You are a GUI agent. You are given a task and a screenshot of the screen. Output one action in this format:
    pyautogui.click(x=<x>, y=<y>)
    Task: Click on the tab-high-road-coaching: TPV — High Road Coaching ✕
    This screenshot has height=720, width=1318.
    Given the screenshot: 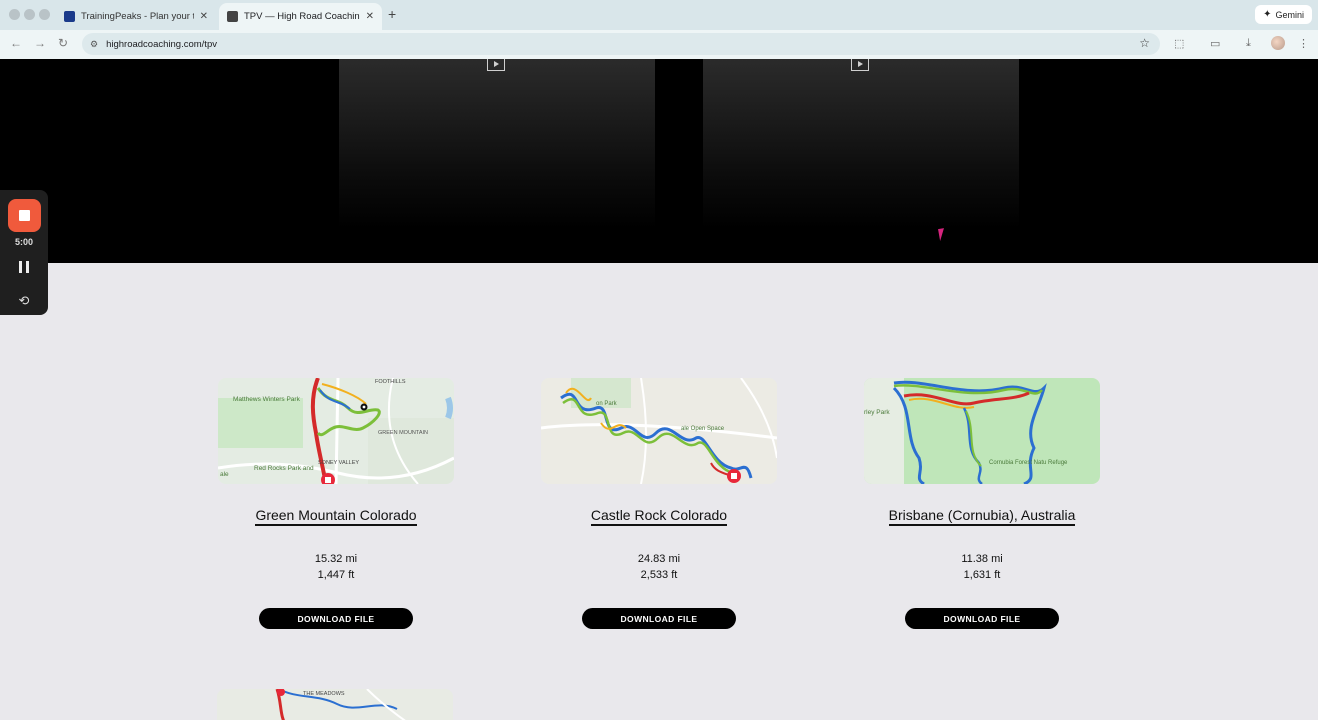 What is the action you would take?
    pyautogui.click(x=300, y=16)
    